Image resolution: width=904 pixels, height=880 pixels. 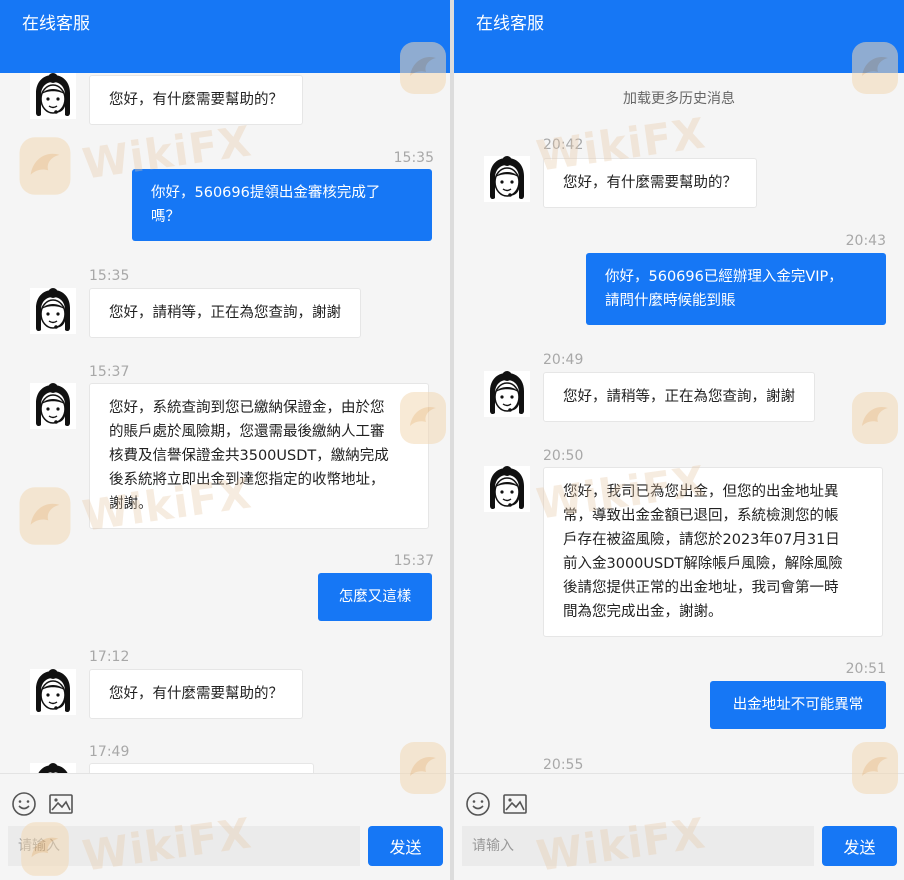 I want to click on outgoing-message: 怎麼又這樣, so click(x=375, y=597).